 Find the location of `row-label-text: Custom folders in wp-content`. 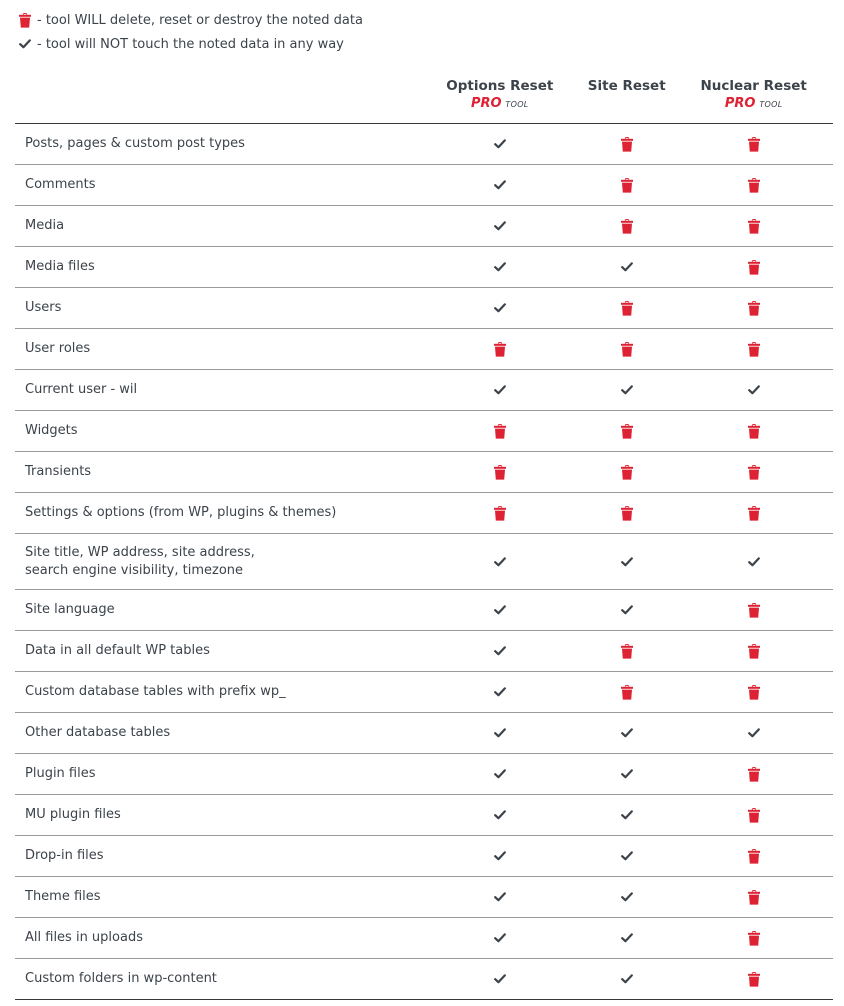

row-label-text: Custom folders in wp-content is located at coordinates (121, 978).